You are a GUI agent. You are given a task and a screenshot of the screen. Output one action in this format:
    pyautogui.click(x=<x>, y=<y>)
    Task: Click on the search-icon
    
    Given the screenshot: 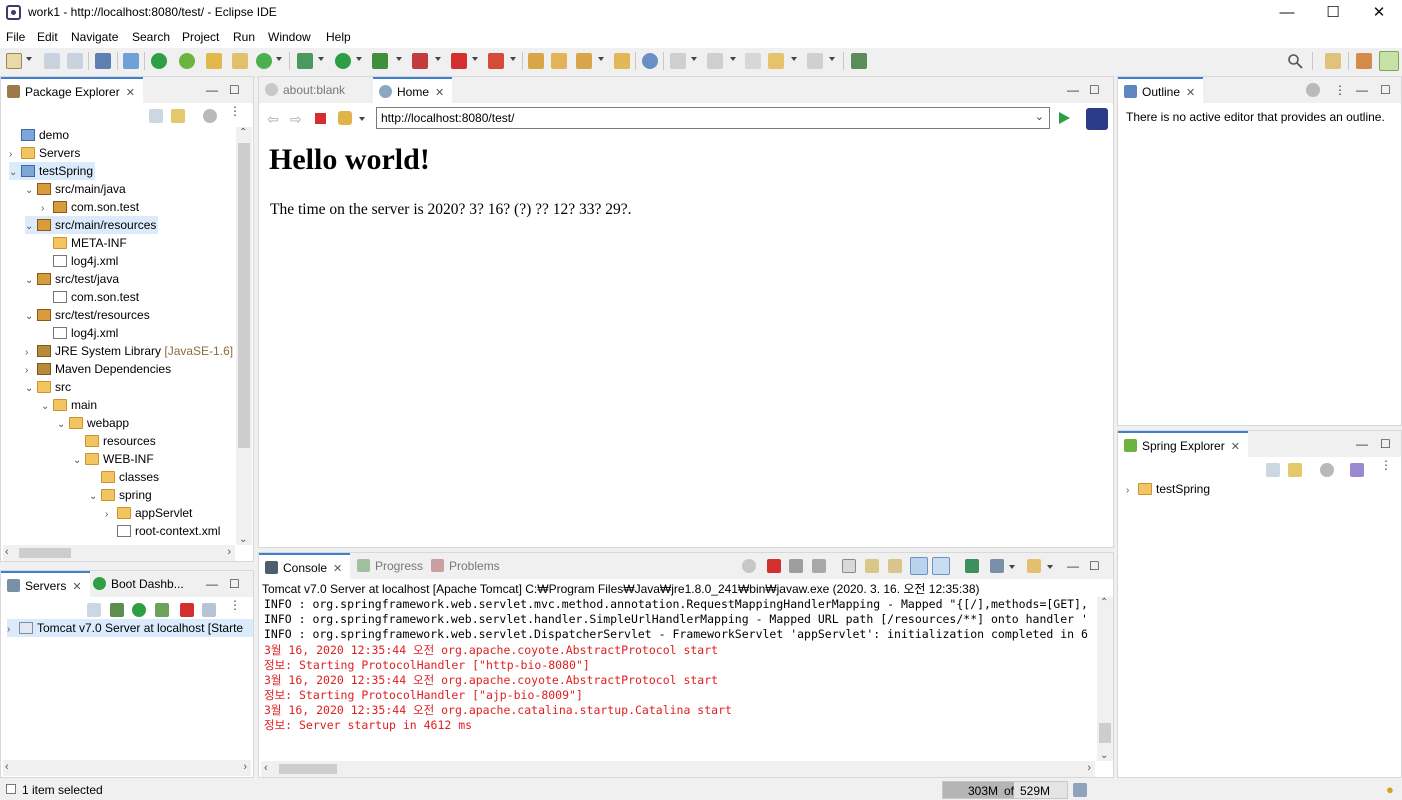 What is the action you would take?
    pyautogui.click(x=1295, y=61)
    